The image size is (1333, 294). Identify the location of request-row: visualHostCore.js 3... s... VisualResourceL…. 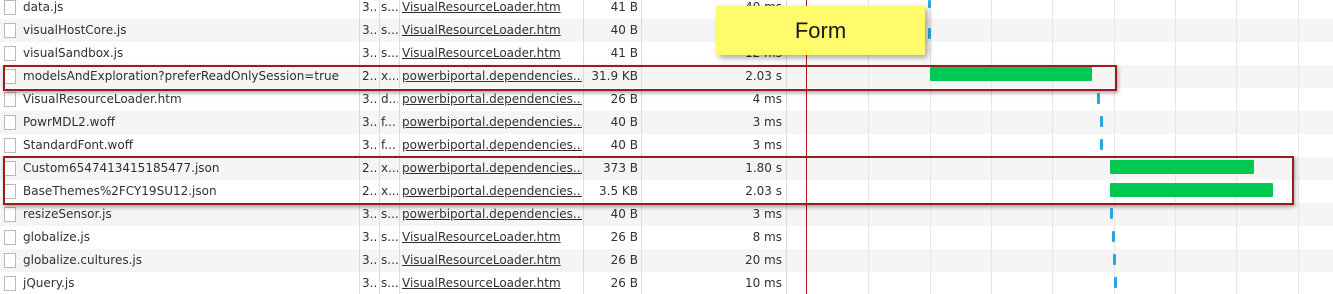
(666, 30).